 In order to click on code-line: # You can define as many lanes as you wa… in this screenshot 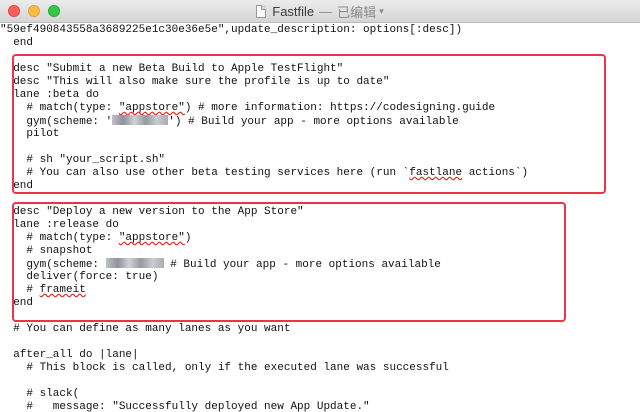, I will do `click(145, 329)`.